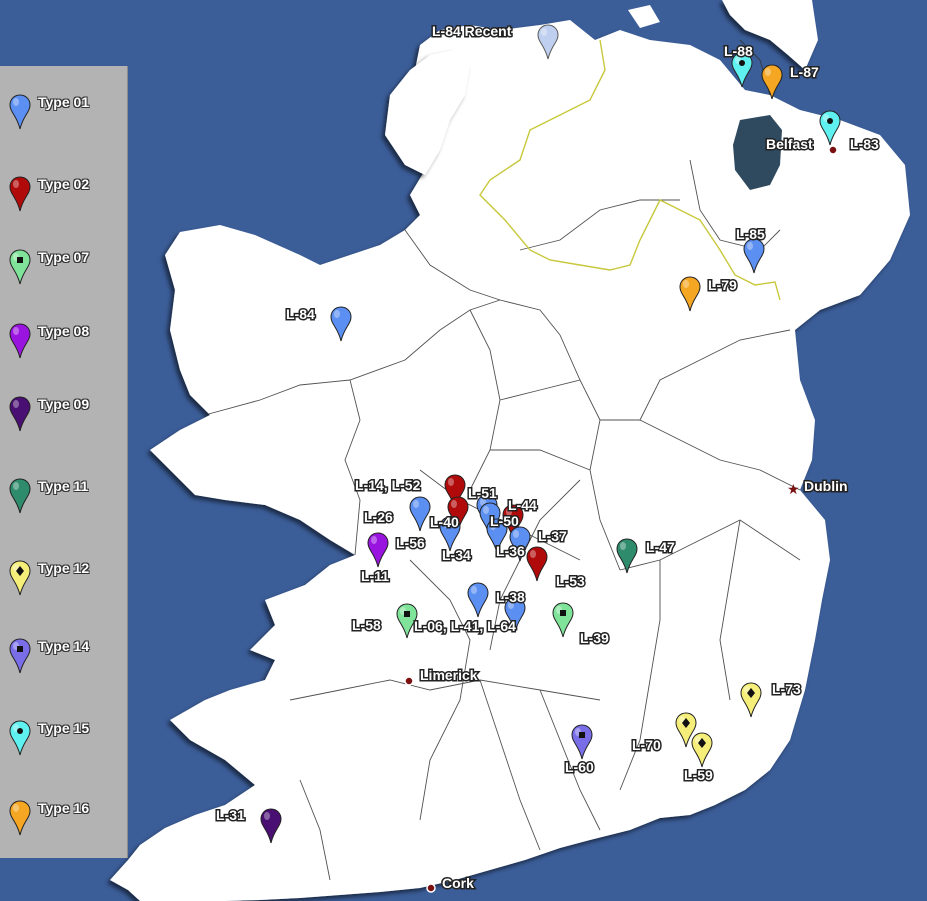  Describe the element at coordinates (750, 234) in the screenshot. I see `pin-label: L-85` at that location.